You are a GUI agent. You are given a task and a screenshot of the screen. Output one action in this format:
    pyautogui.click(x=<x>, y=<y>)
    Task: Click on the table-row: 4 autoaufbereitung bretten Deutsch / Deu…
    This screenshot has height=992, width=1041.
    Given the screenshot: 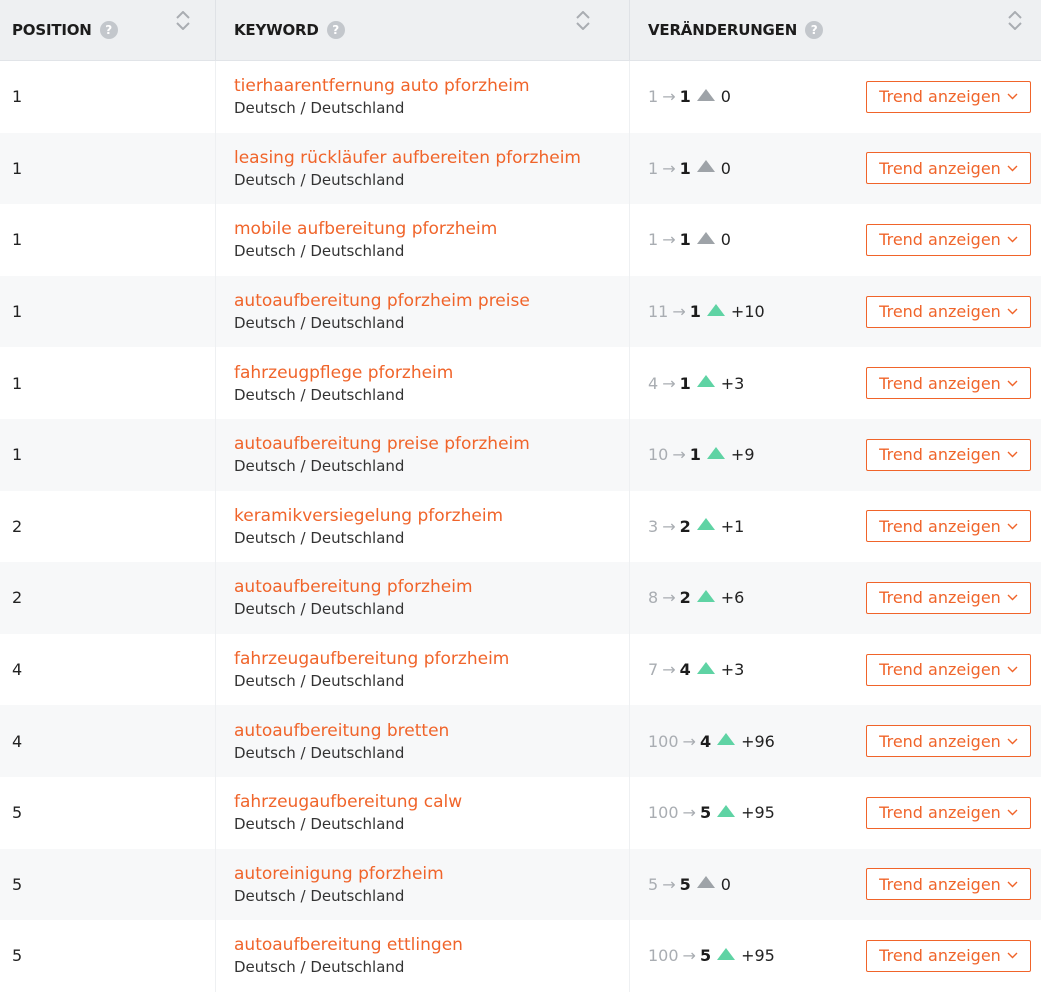 What is the action you would take?
    pyautogui.click(x=520, y=741)
    